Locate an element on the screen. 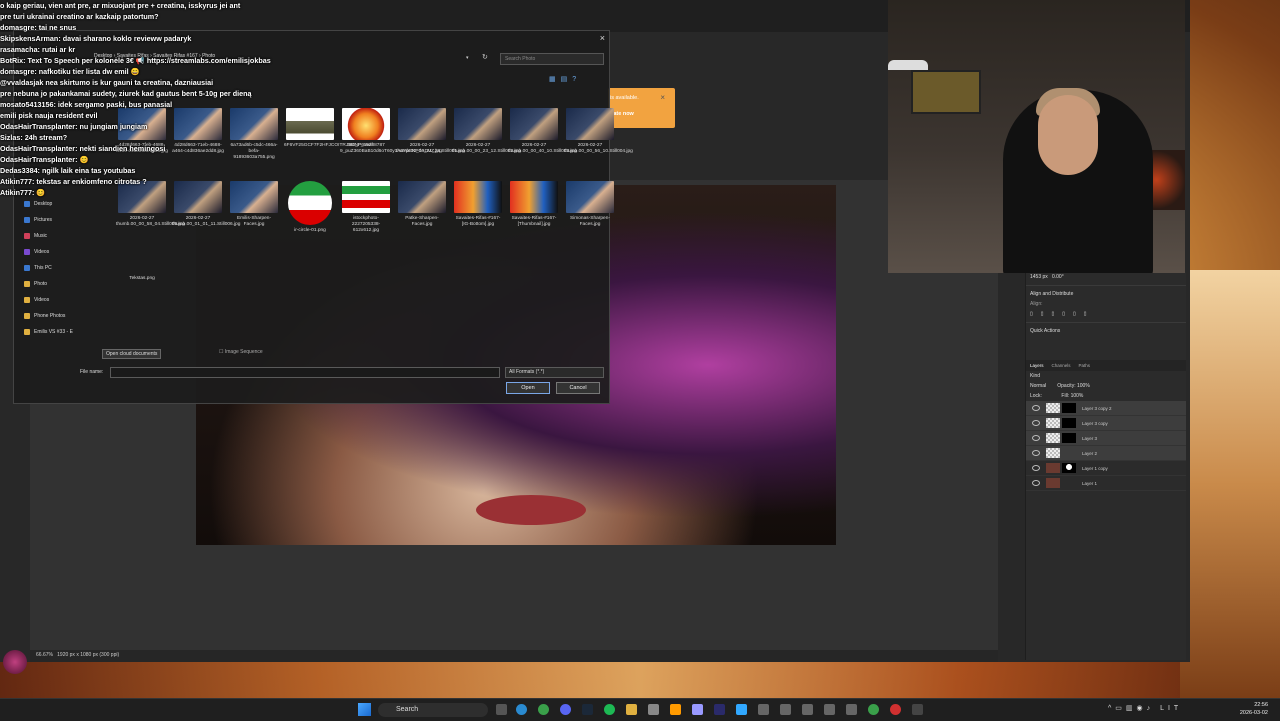  nav-item: Music is located at coordinates (64, 236).